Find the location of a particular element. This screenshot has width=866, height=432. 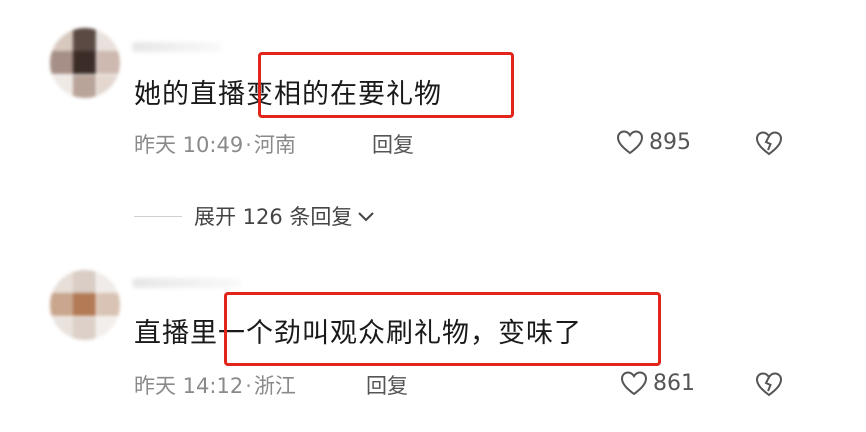

like-count: 895 is located at coordinates (670, 142).